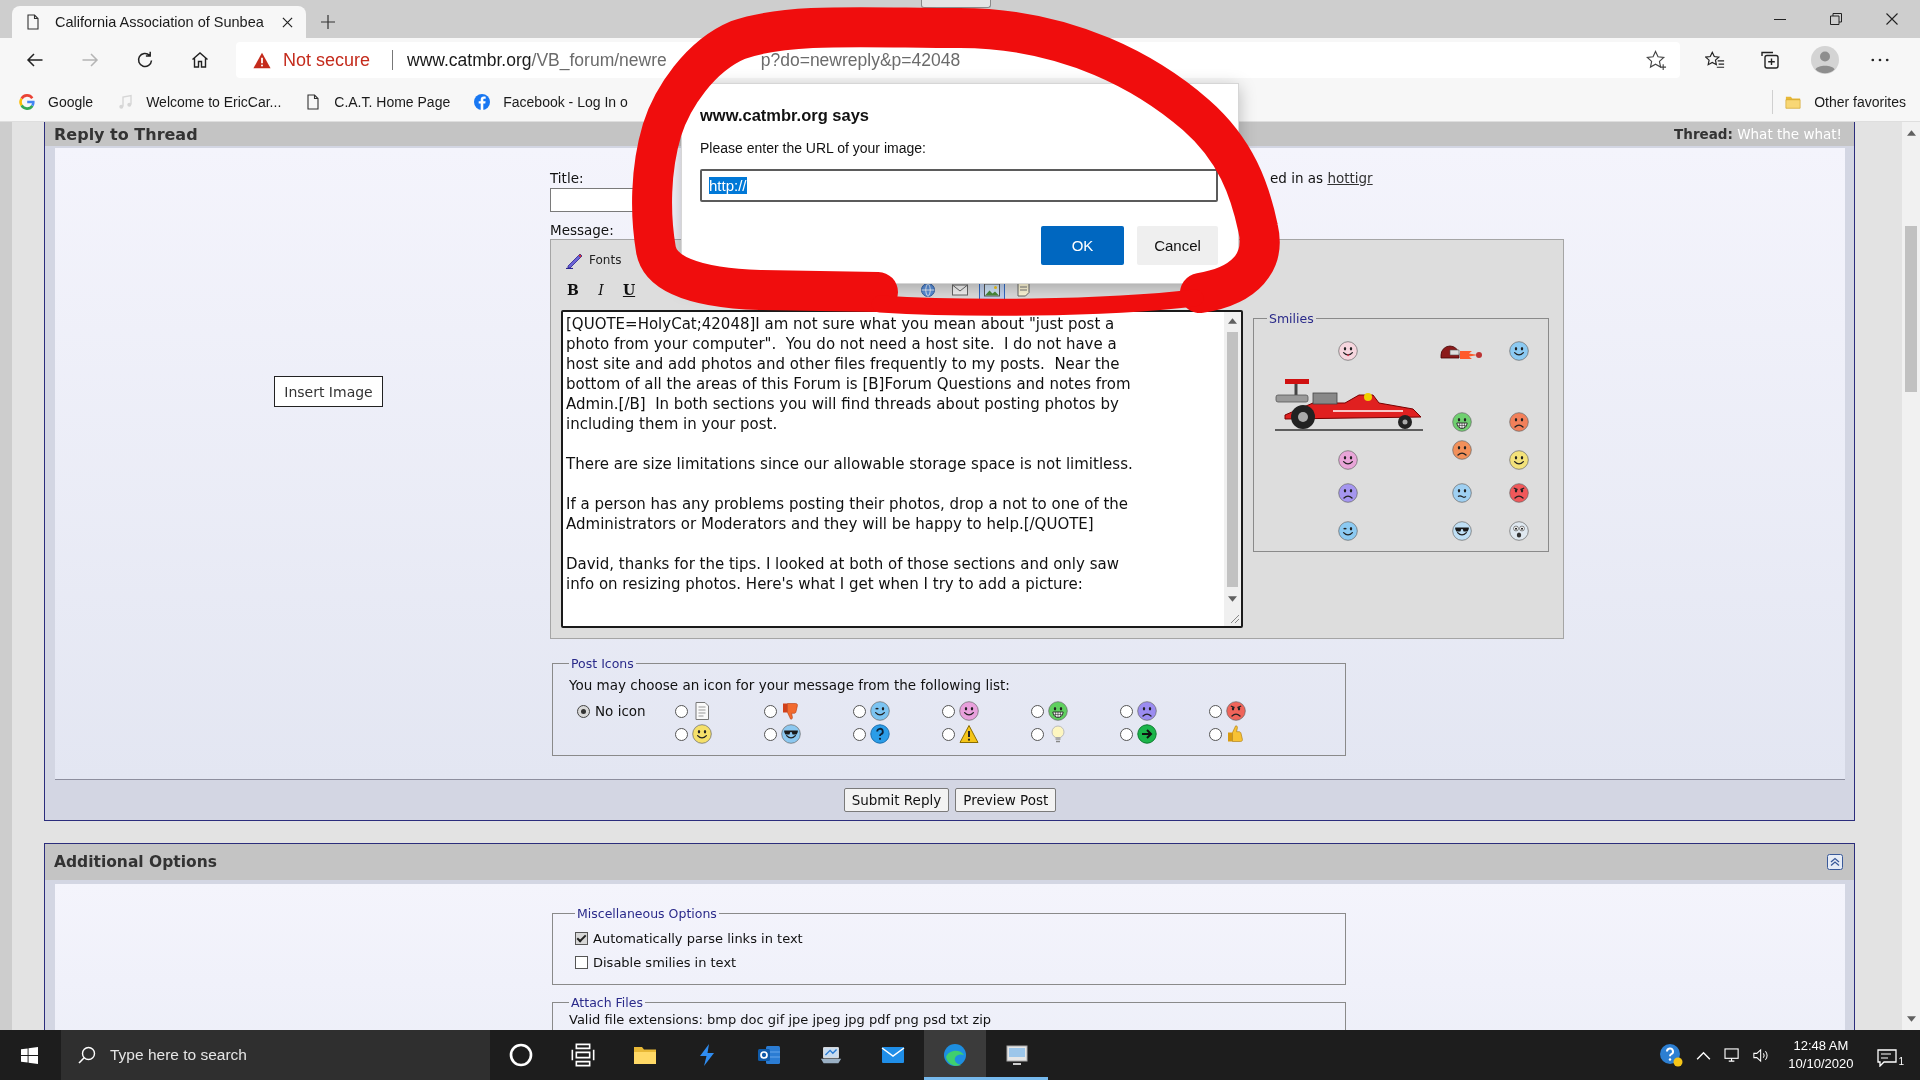  What do you see at coordinates (328, 391) in the screenshot?
I see `insert-image-button: Insert Image` at bounding box center [328, 391].